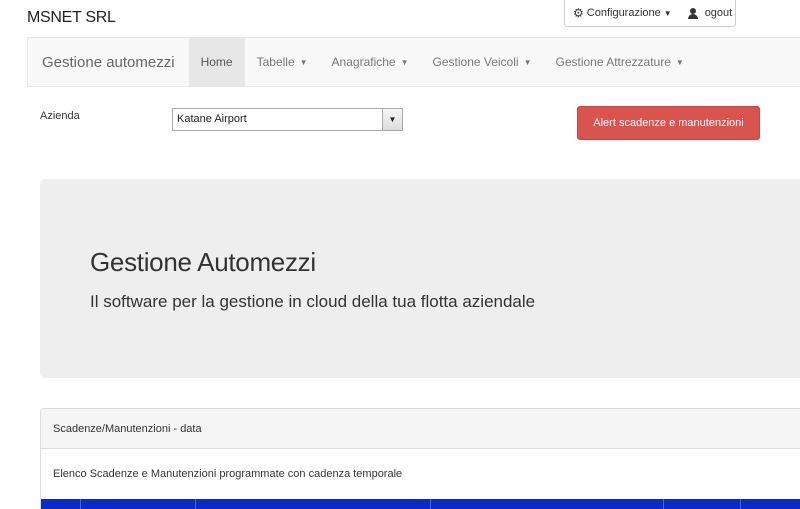  What do you see at coordinates (108, 62) in the screenshot?
I see `navbar-brand: Gestione automezzi` at bounding box center [108, 62].